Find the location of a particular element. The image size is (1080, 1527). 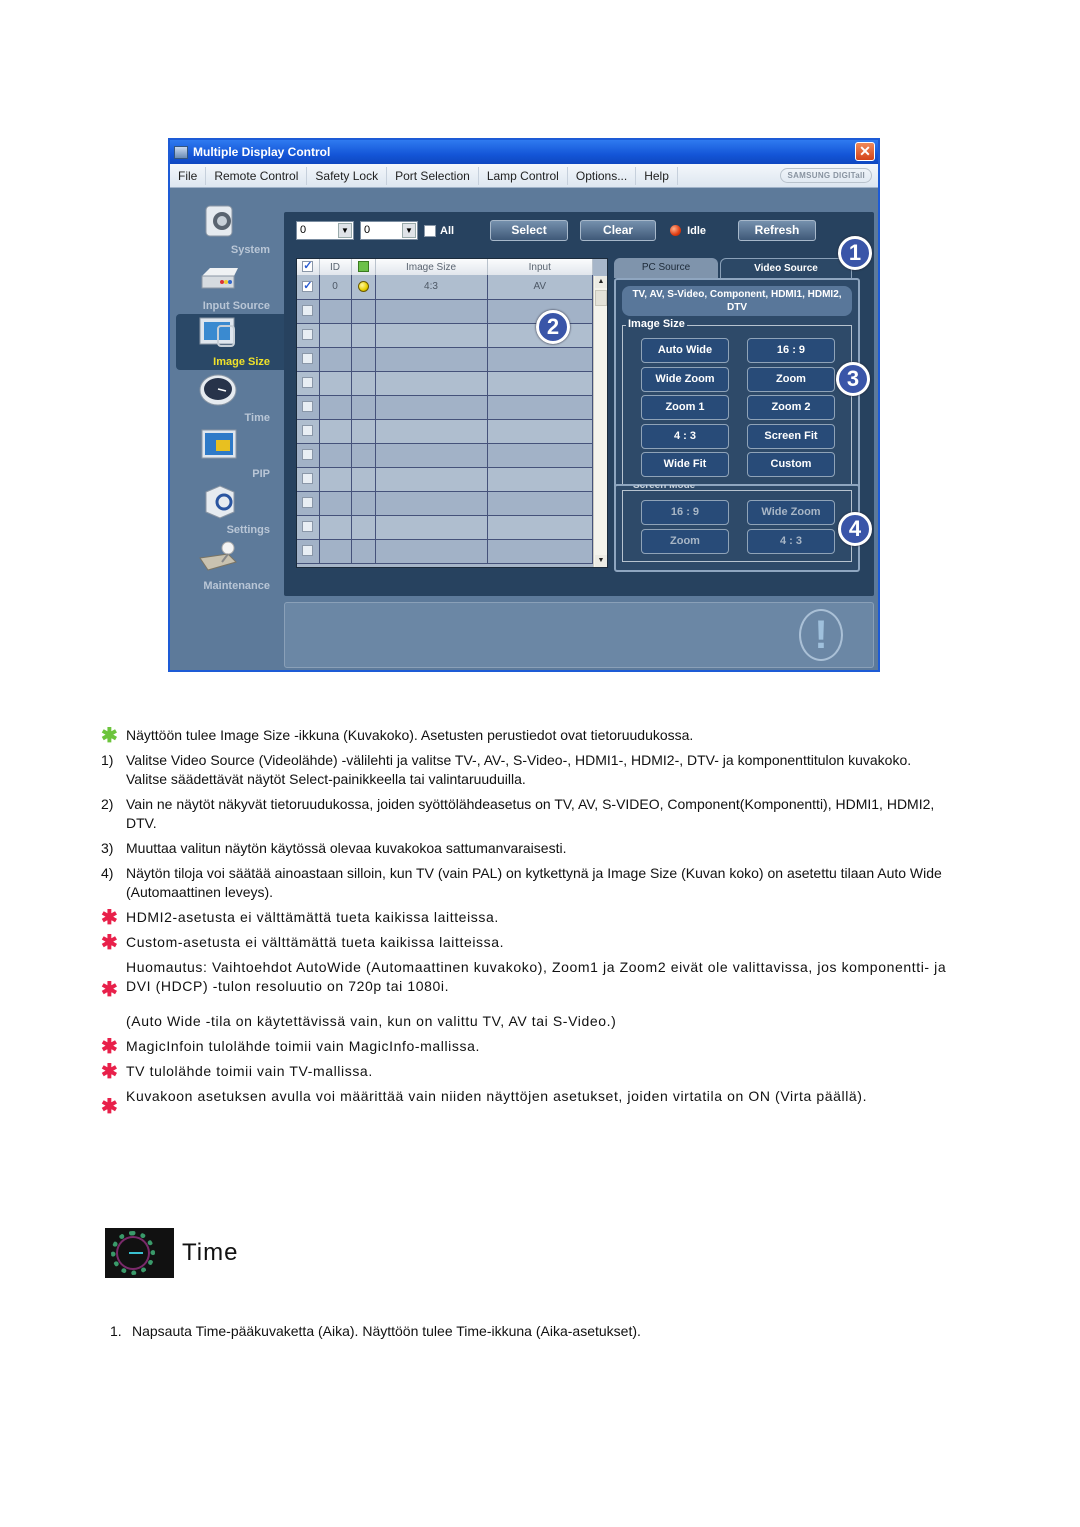

wide-fit-button: Wide Fit is located at coordinates (685, 464).